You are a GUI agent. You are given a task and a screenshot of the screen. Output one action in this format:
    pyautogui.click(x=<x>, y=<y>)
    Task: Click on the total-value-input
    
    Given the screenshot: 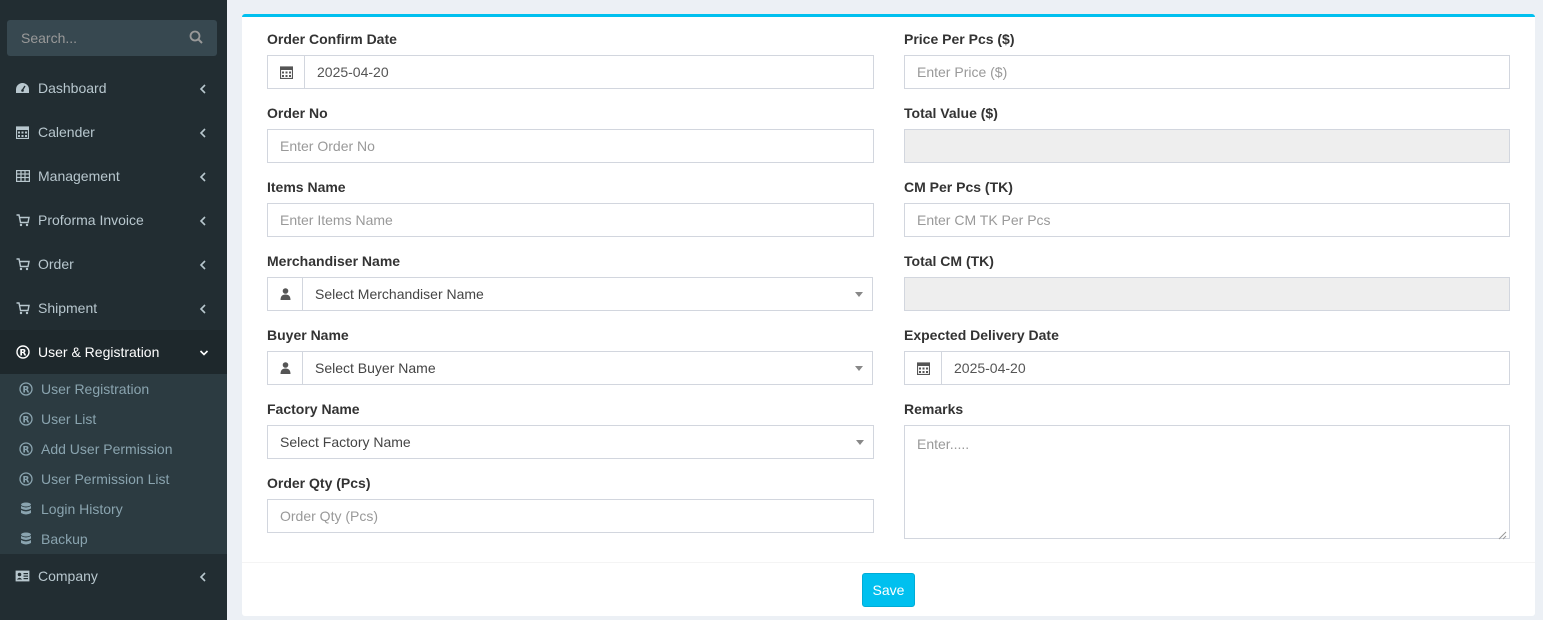 What is the action you would take?
    pyautogui.click(x=1207, y=146)
    